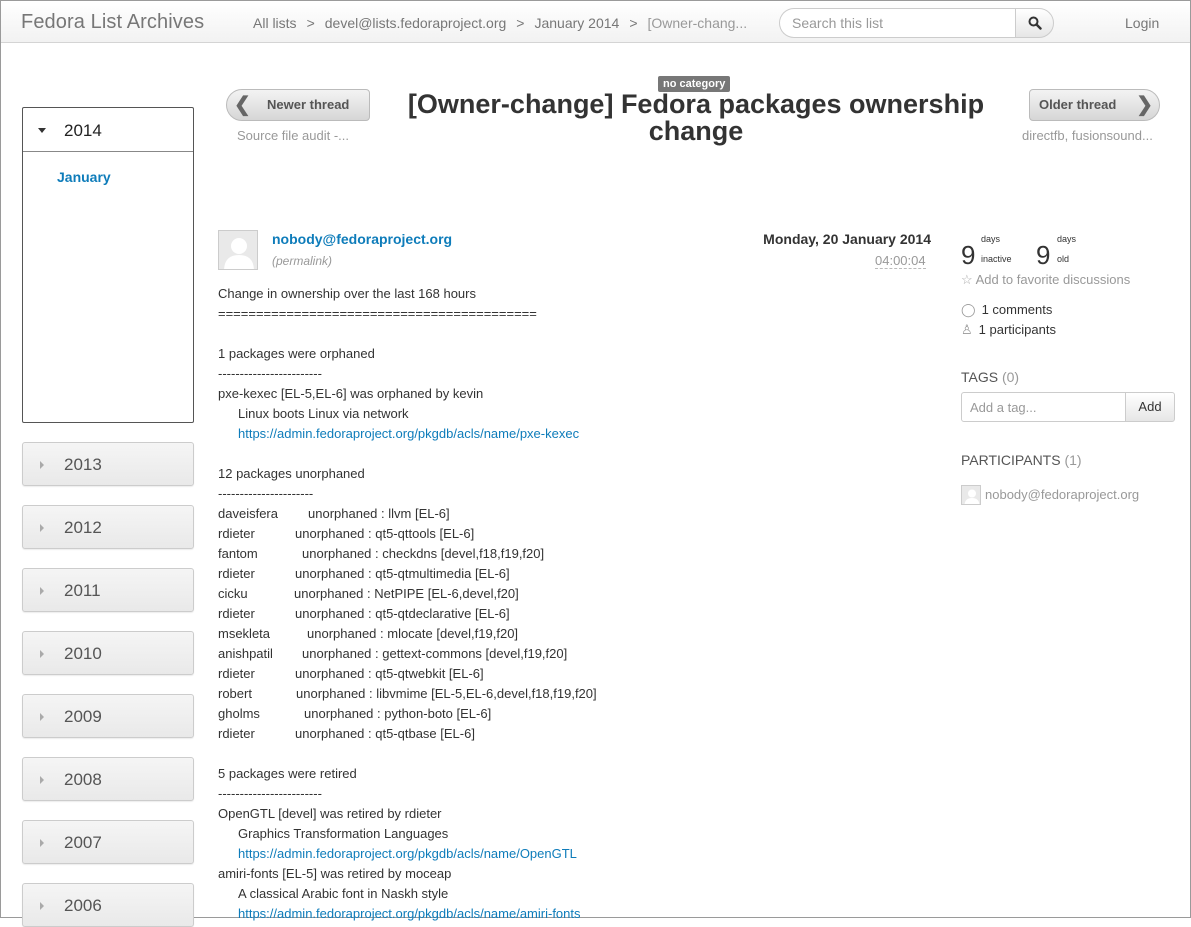 Image resolution: width=1191 pixels, height=927 pixels. What do you see at coordinates (897, 23) in the screenshot?
I see `search-input: Search this list` at bounding box center [897, 23].